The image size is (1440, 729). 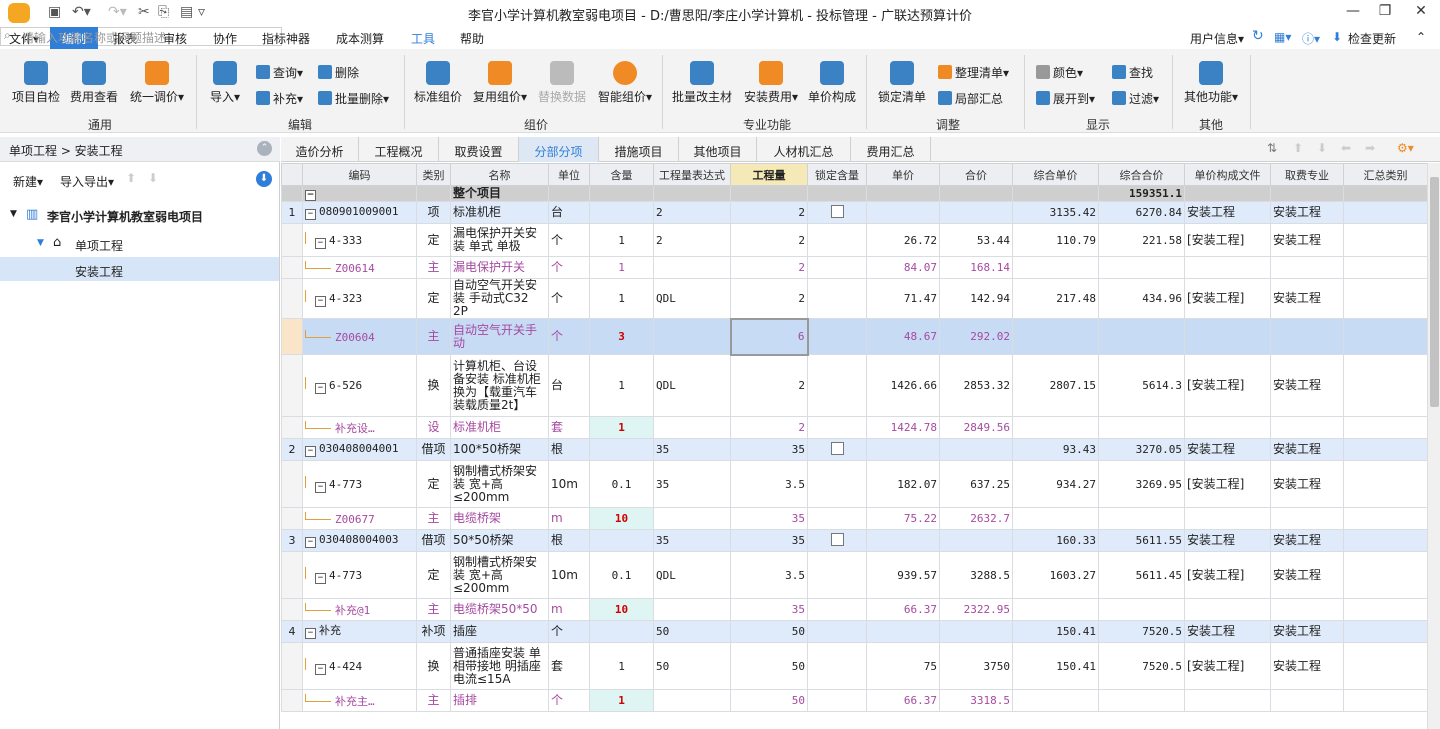 I want to click on move-down-icon: ⬇, so click(x=153, y=178).